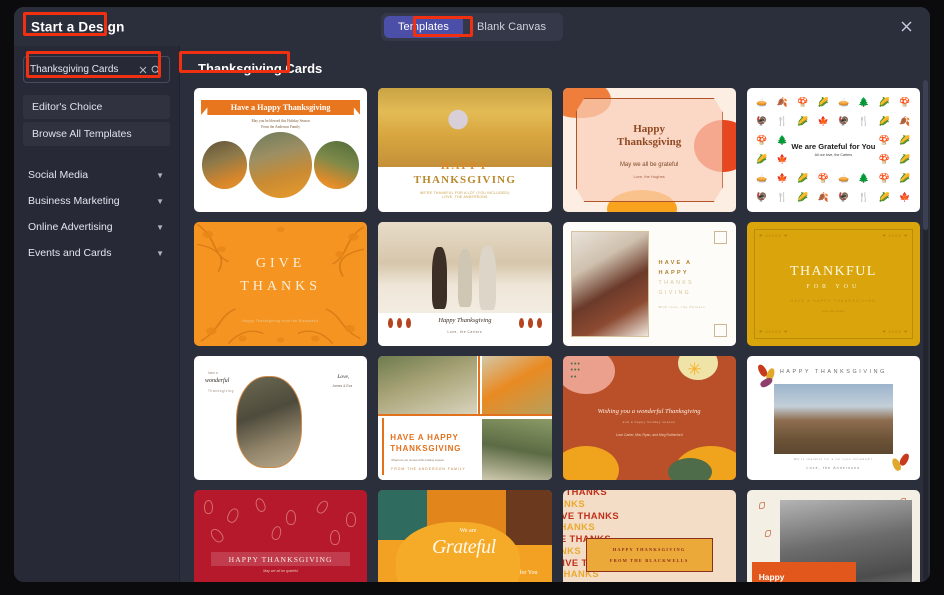  What do you see at coordinates (906, 27) in the screenshot?
I see `close-icon` at bounding box center [906, 27].